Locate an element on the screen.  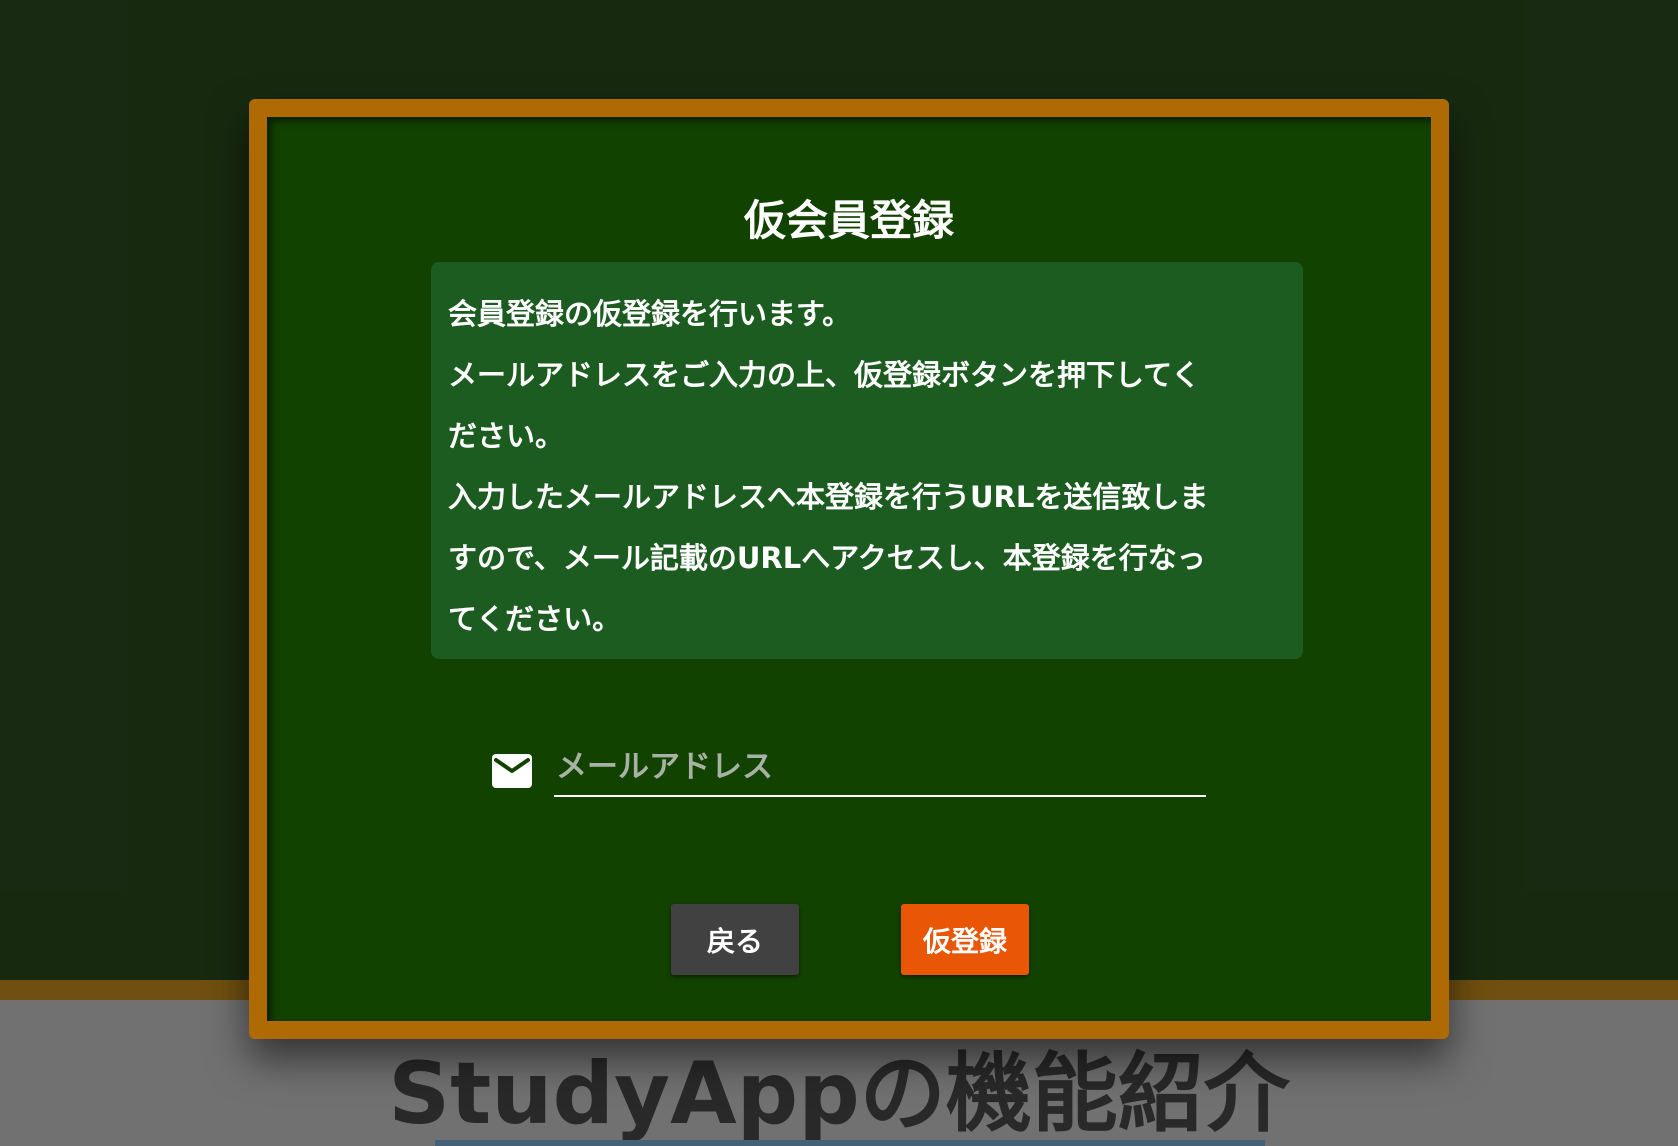
email-input is located at coordinates (880, 770).